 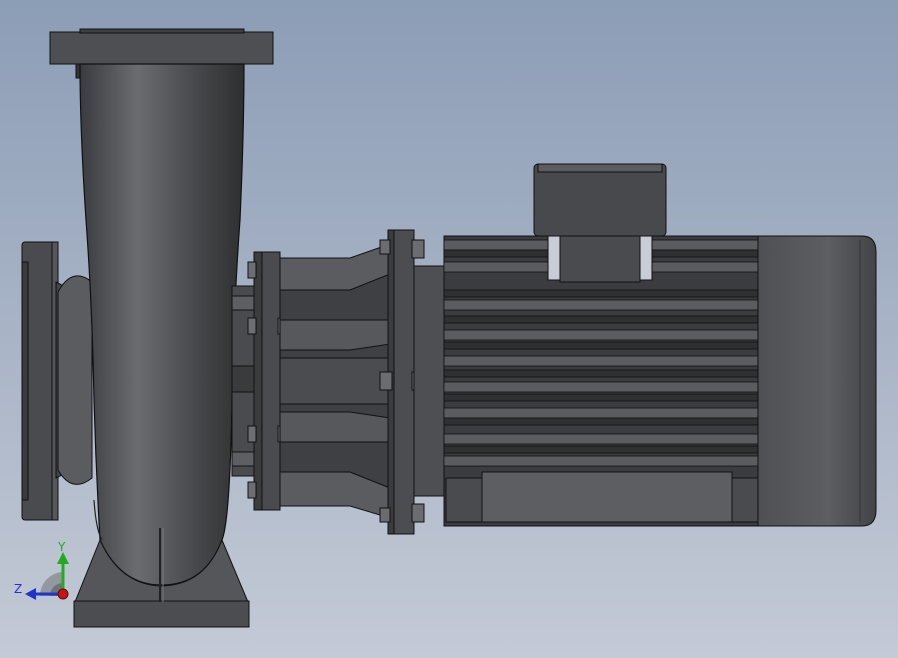 What do you see at coordinates (602, 497) in the screenshot?
I see `motor-nameplate` at bounding box center [602, 497].